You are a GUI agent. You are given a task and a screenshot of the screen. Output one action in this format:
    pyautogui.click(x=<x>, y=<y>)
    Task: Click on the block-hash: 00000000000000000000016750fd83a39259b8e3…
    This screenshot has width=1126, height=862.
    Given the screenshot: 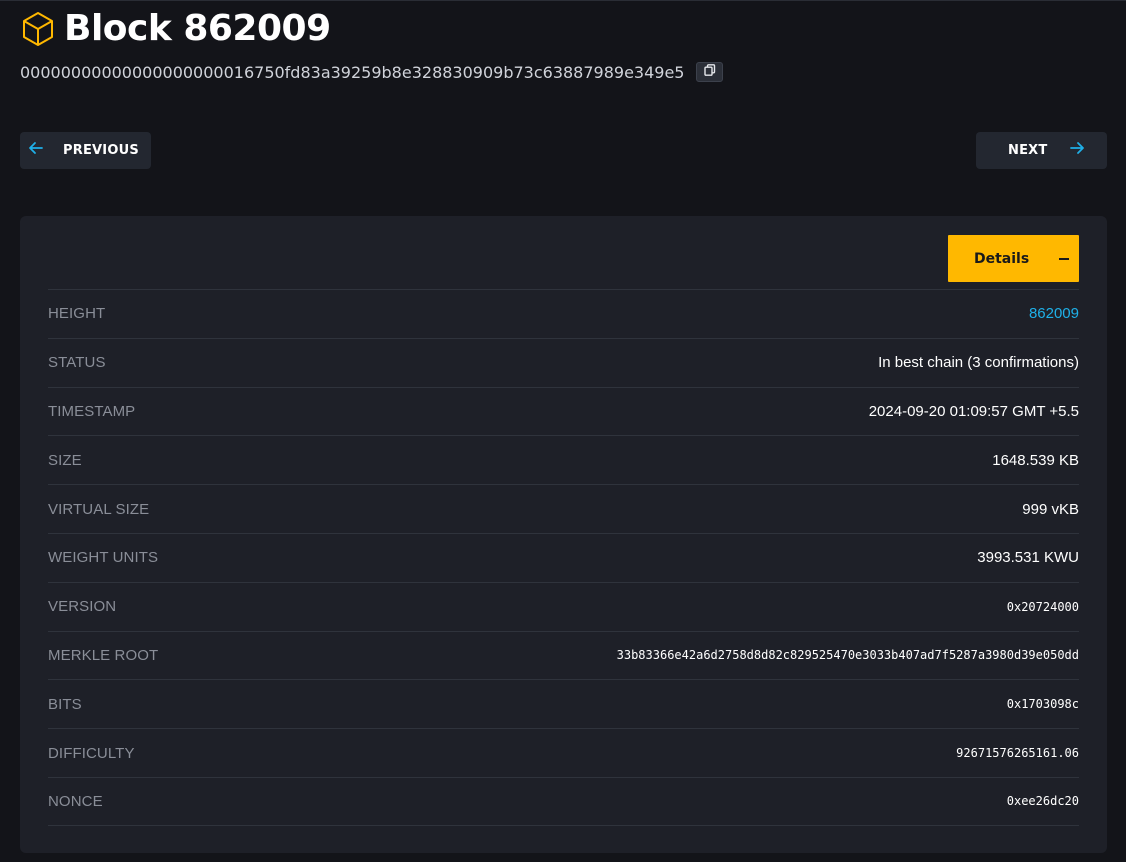 What is the action you would take?
    pyautogui.click(x=352, y=72)
    